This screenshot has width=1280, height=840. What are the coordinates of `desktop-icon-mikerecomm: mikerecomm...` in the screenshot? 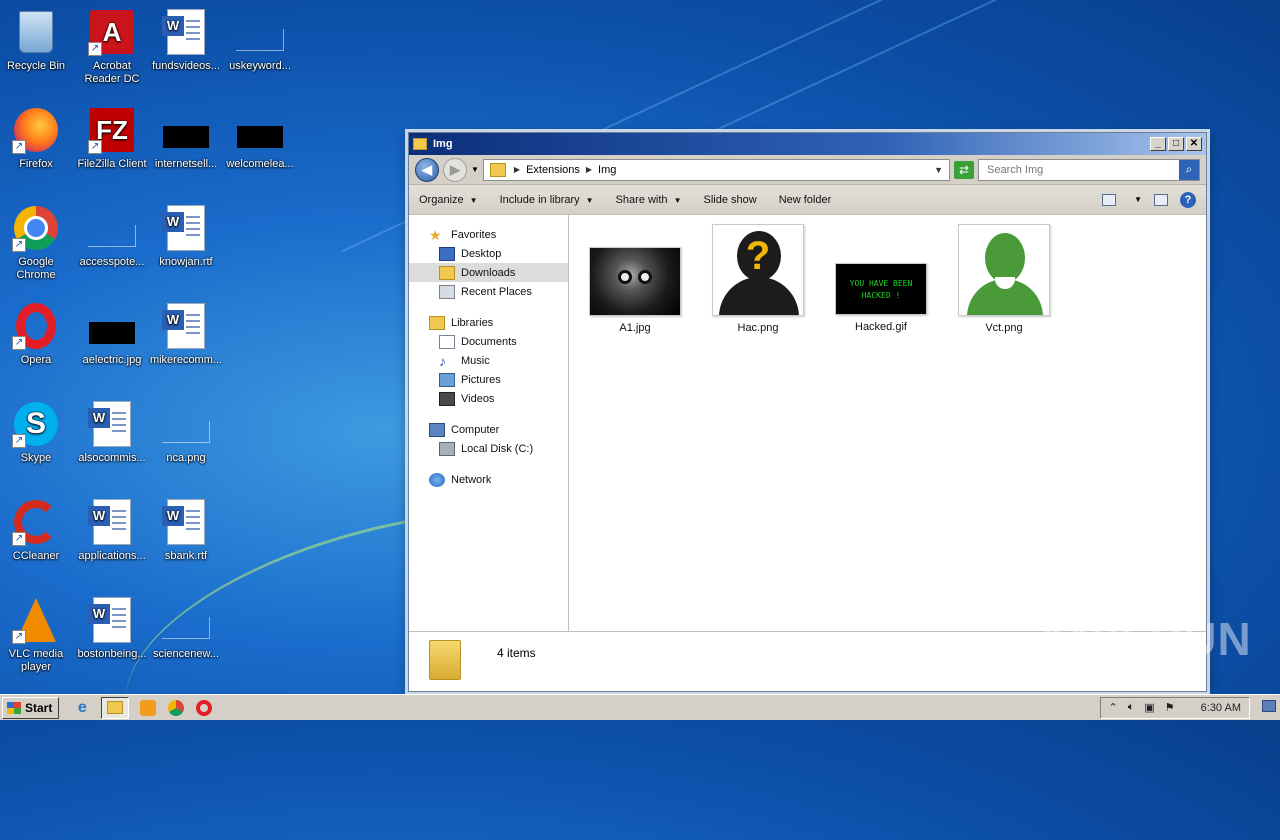 It's located at (186, 334).